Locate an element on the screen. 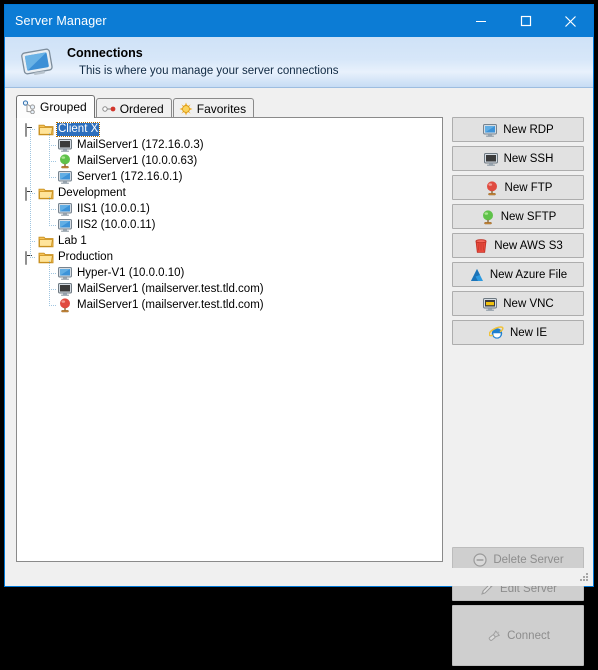 The width and height of the screenshot is (598, 670). new-aws-s3-button: New AWS S3 is located at coordinates (518, 245).